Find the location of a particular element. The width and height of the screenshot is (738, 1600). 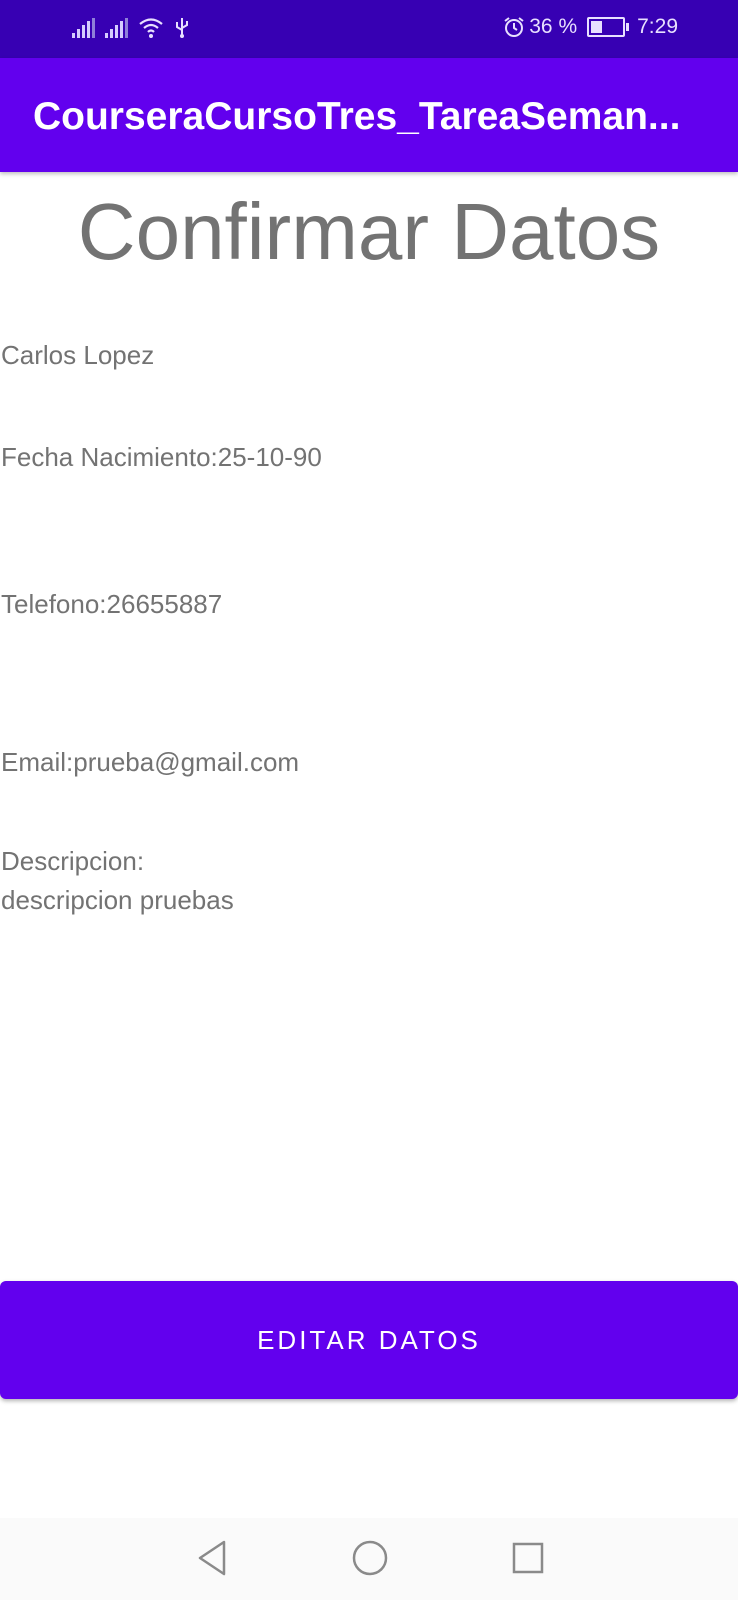

navigation-bar is located at coordinates (369, 1559).